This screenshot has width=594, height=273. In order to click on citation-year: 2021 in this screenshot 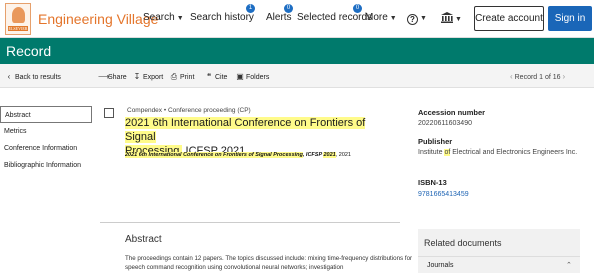, I will do `click(329, 155)`.